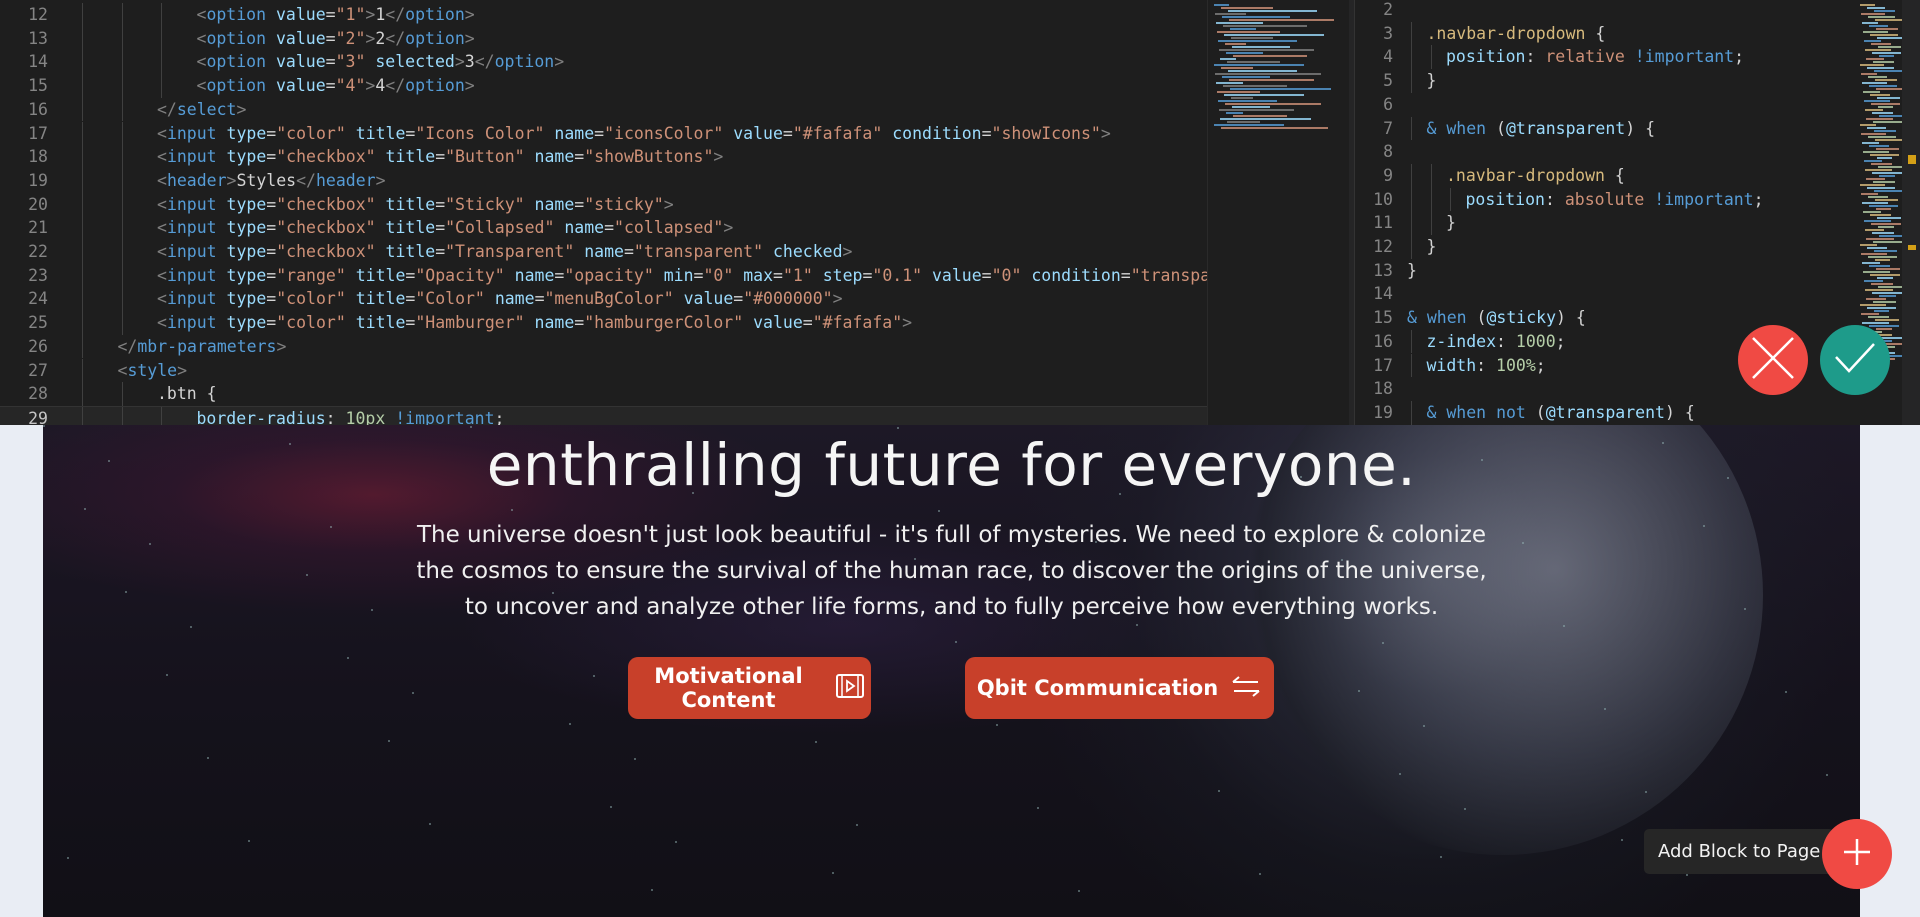  Describe the element at coordinates (749, 688) in the screenshot. I see `motivational-content-button: Motivational Content` at that location.